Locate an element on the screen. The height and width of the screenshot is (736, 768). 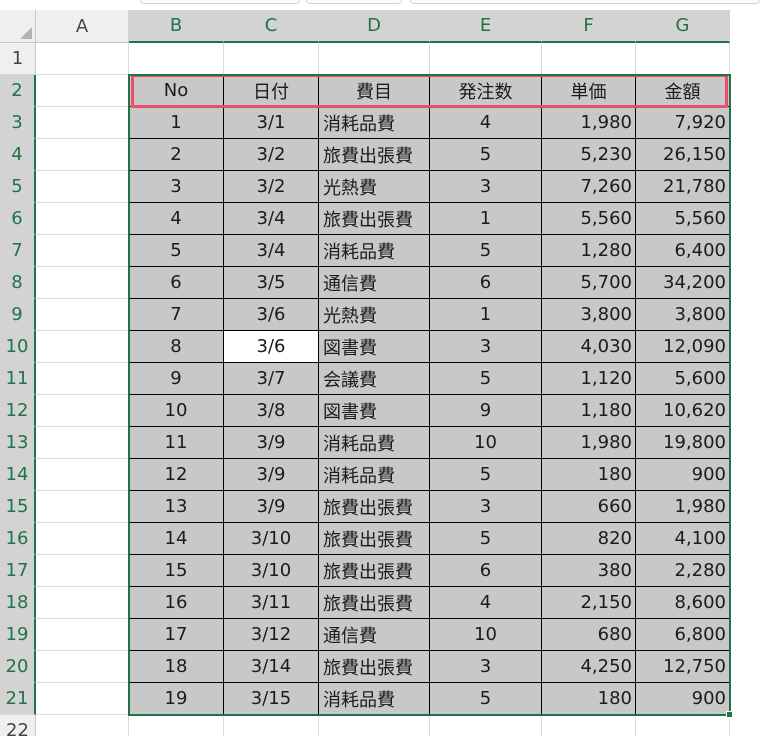
cell-a12 is located at coordinates (82, 411).